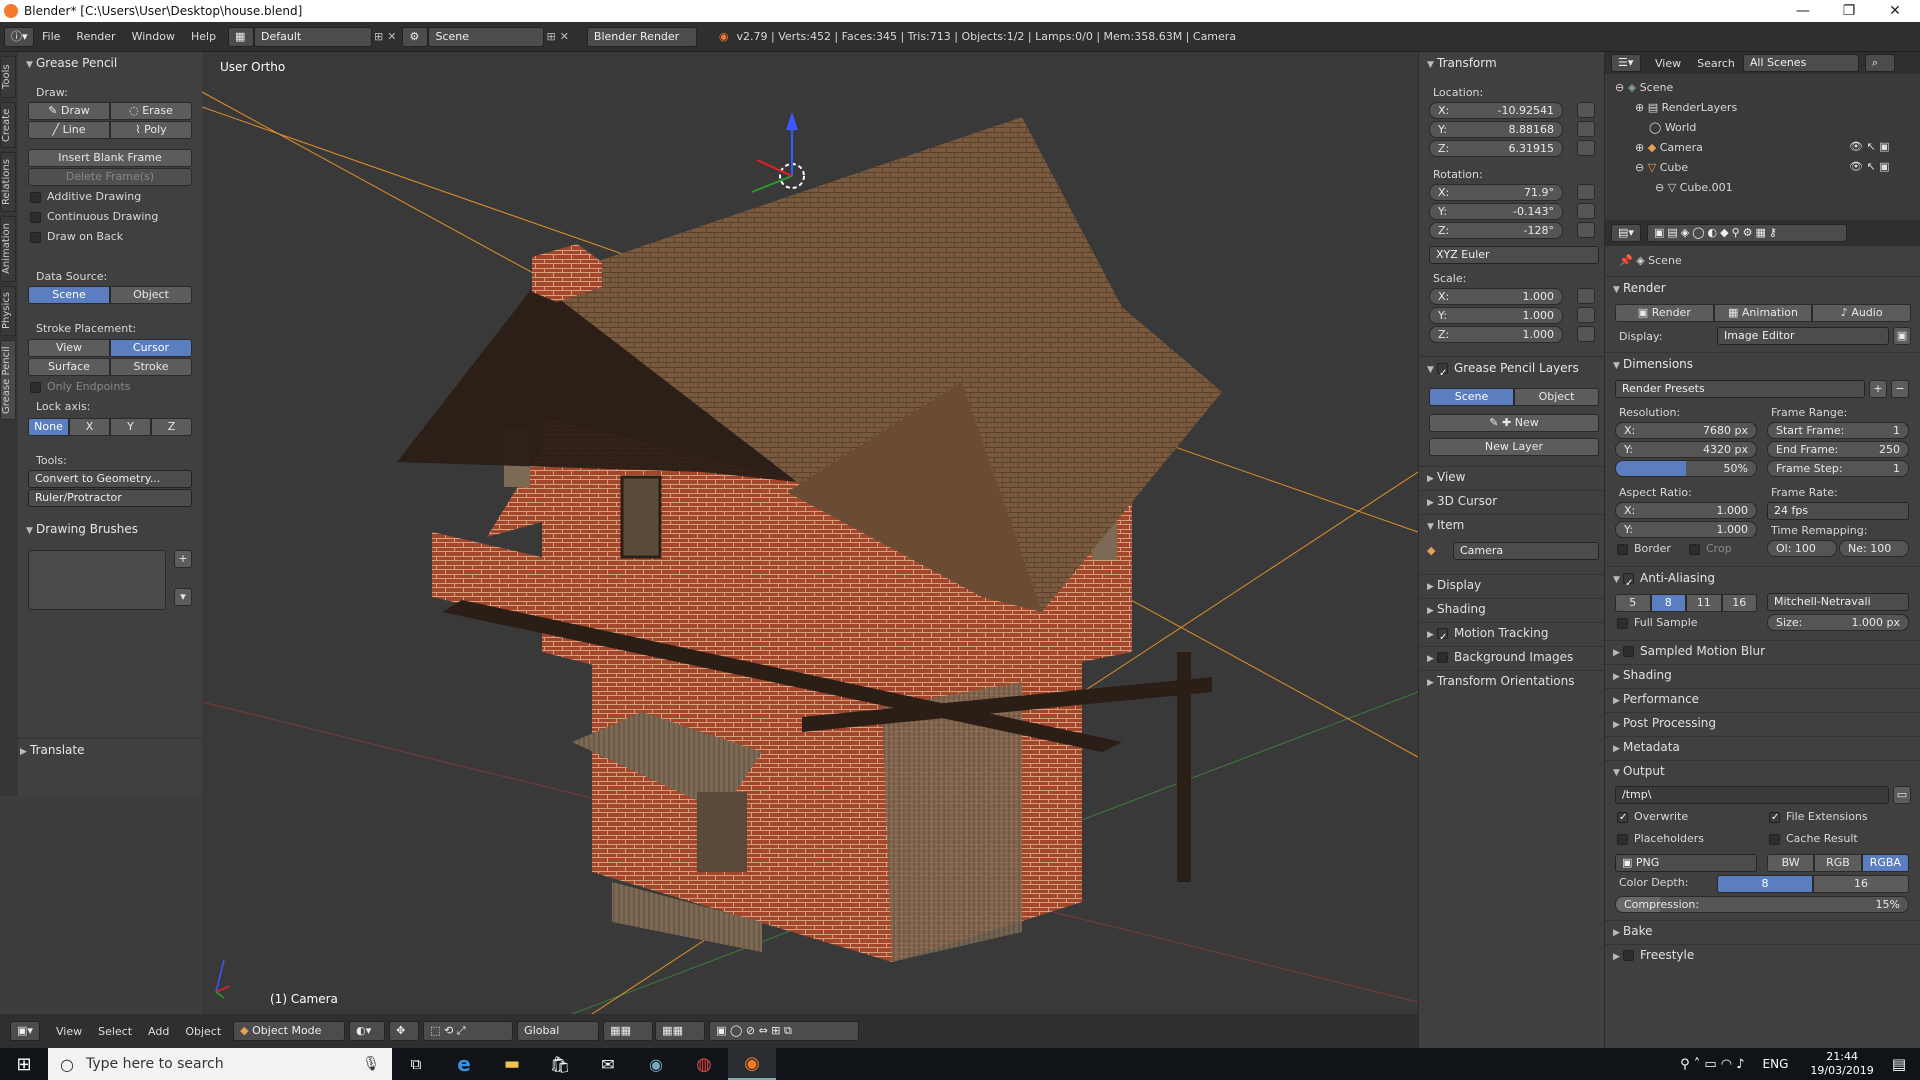 This screenshot has height=1080, width=1920. Describe the element at coordinates (110, 529) in the screenshot. I see `panel-header-drawing-brushes: ▼ Drawing Brushes` at that location.